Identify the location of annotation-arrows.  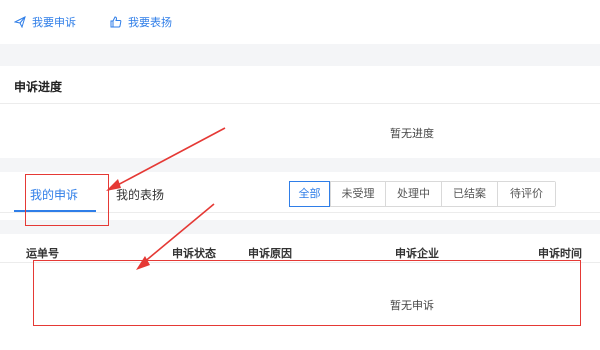
(166, 198).